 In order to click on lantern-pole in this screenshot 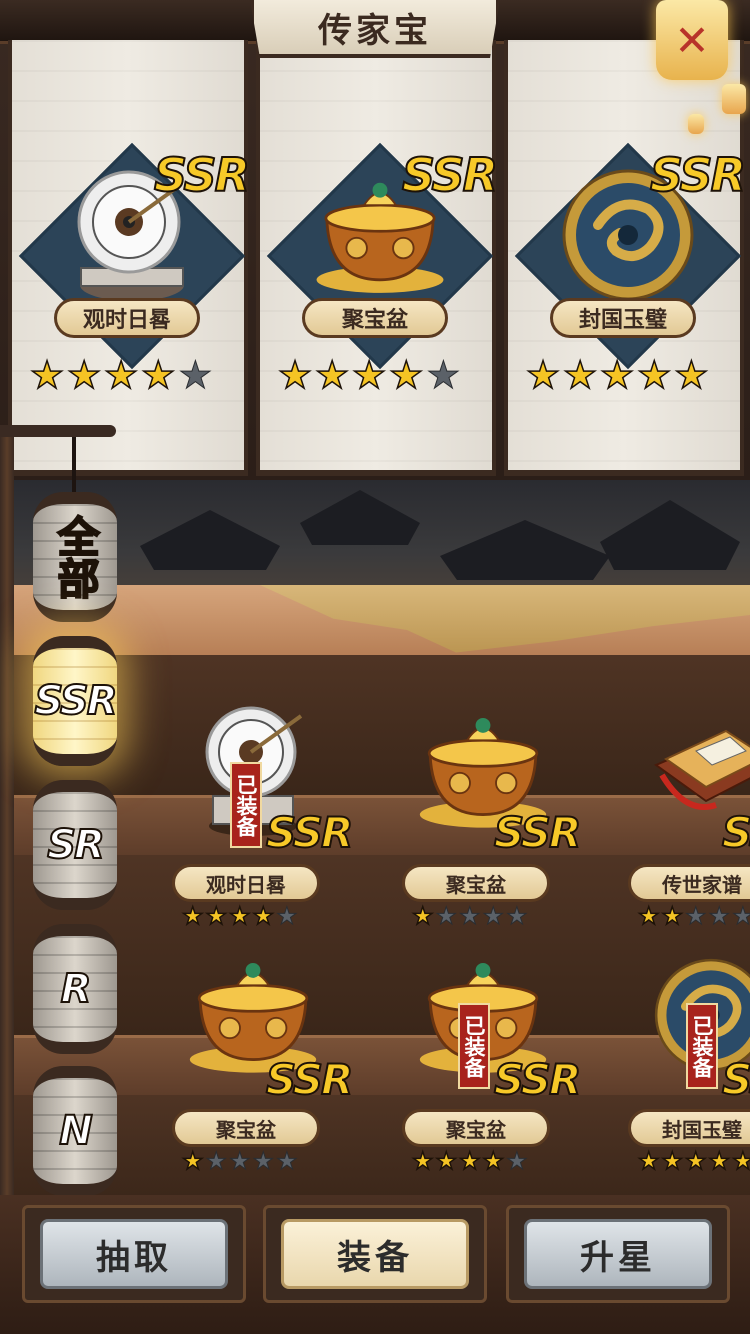, I will do `click(7, 825)`.